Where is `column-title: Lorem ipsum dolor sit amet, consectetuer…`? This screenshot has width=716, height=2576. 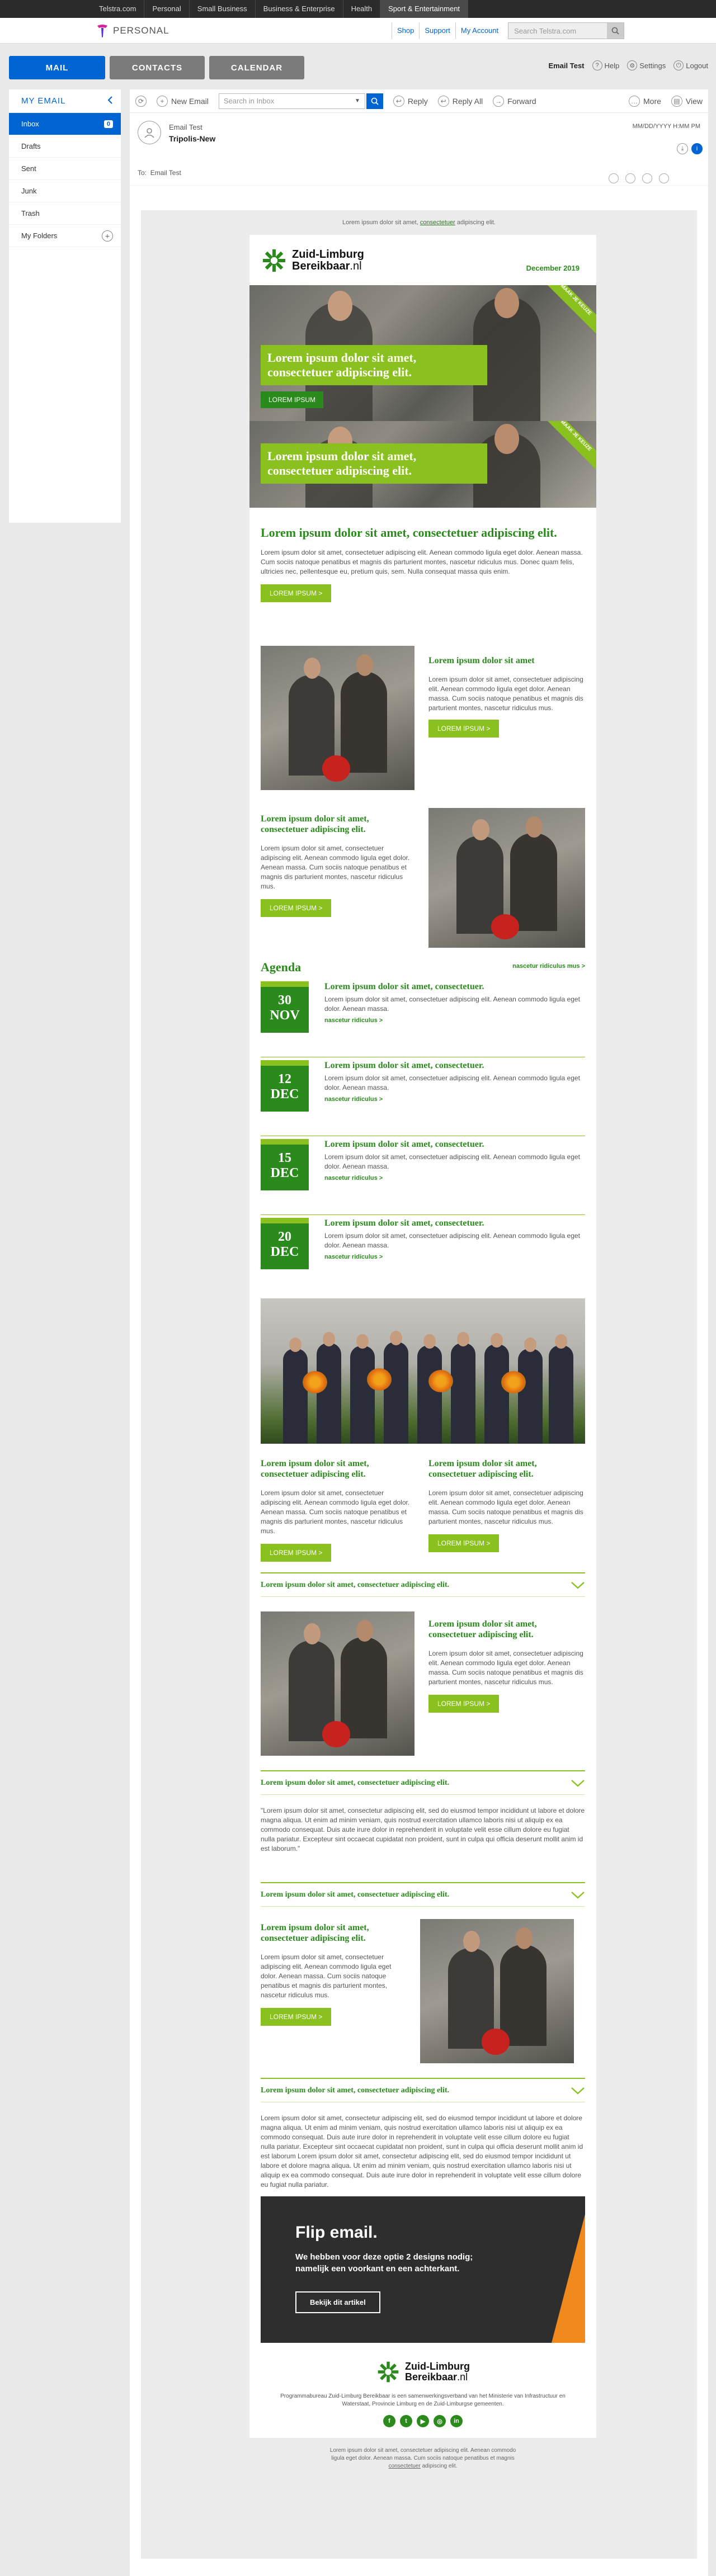
column-title: Lorem ipsum dolor sit amet, consectetuer… is located at coordinates (315, 1469).